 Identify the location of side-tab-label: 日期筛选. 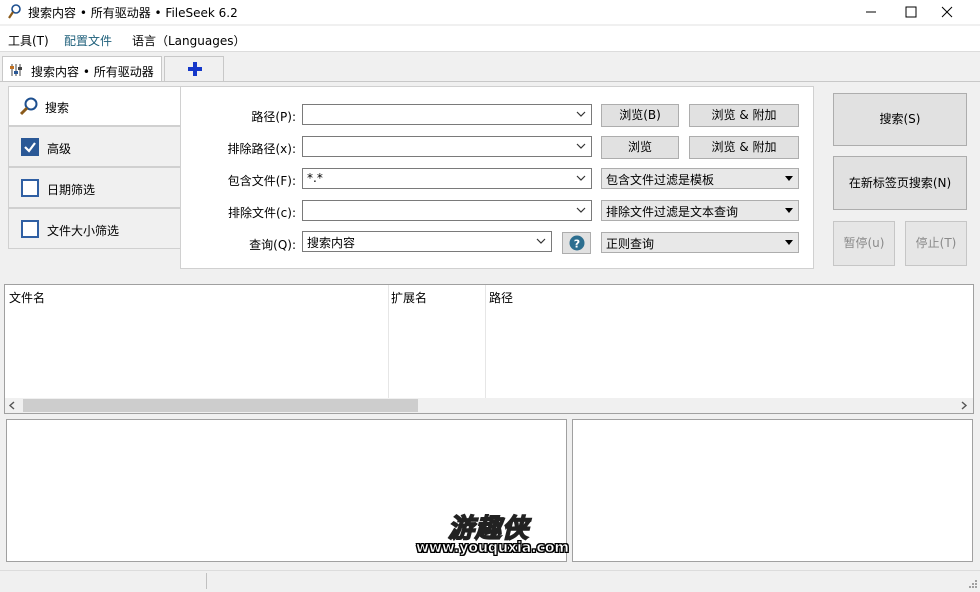
(71, 190).